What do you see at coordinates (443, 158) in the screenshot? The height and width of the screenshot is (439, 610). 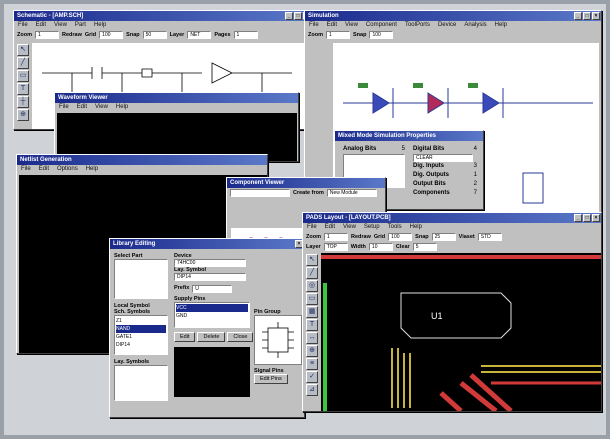 I see `mode-select: CLEAR` at bounding box center [443, 158].